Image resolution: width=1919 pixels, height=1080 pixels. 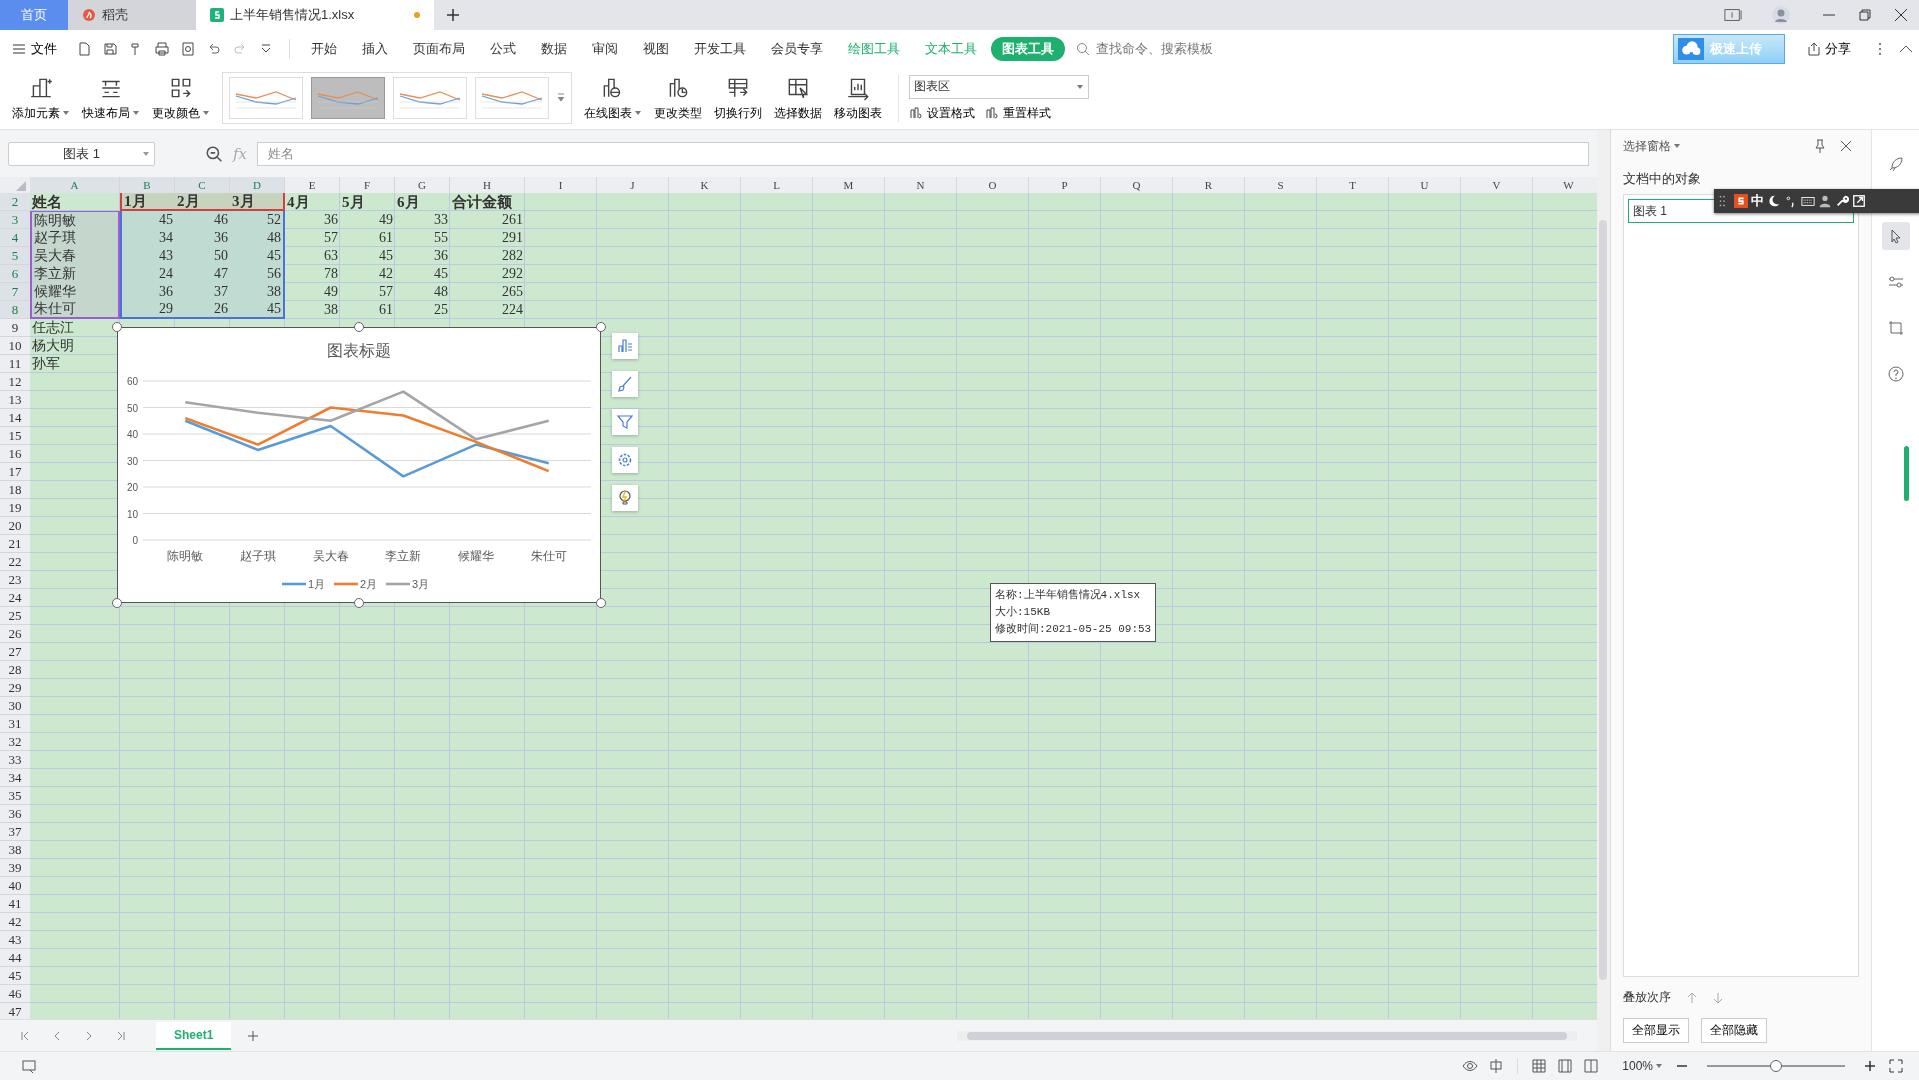 I want to click on tooltip-text: 名称:上半年销售情况4.xlsx, so click(x=1068, y=595).